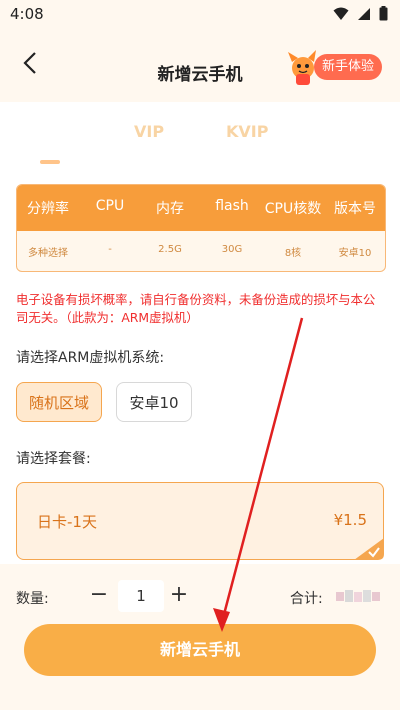  Describe the element at coordinates (383, 13) in the screenshot. I see `battery-icon` at that location.